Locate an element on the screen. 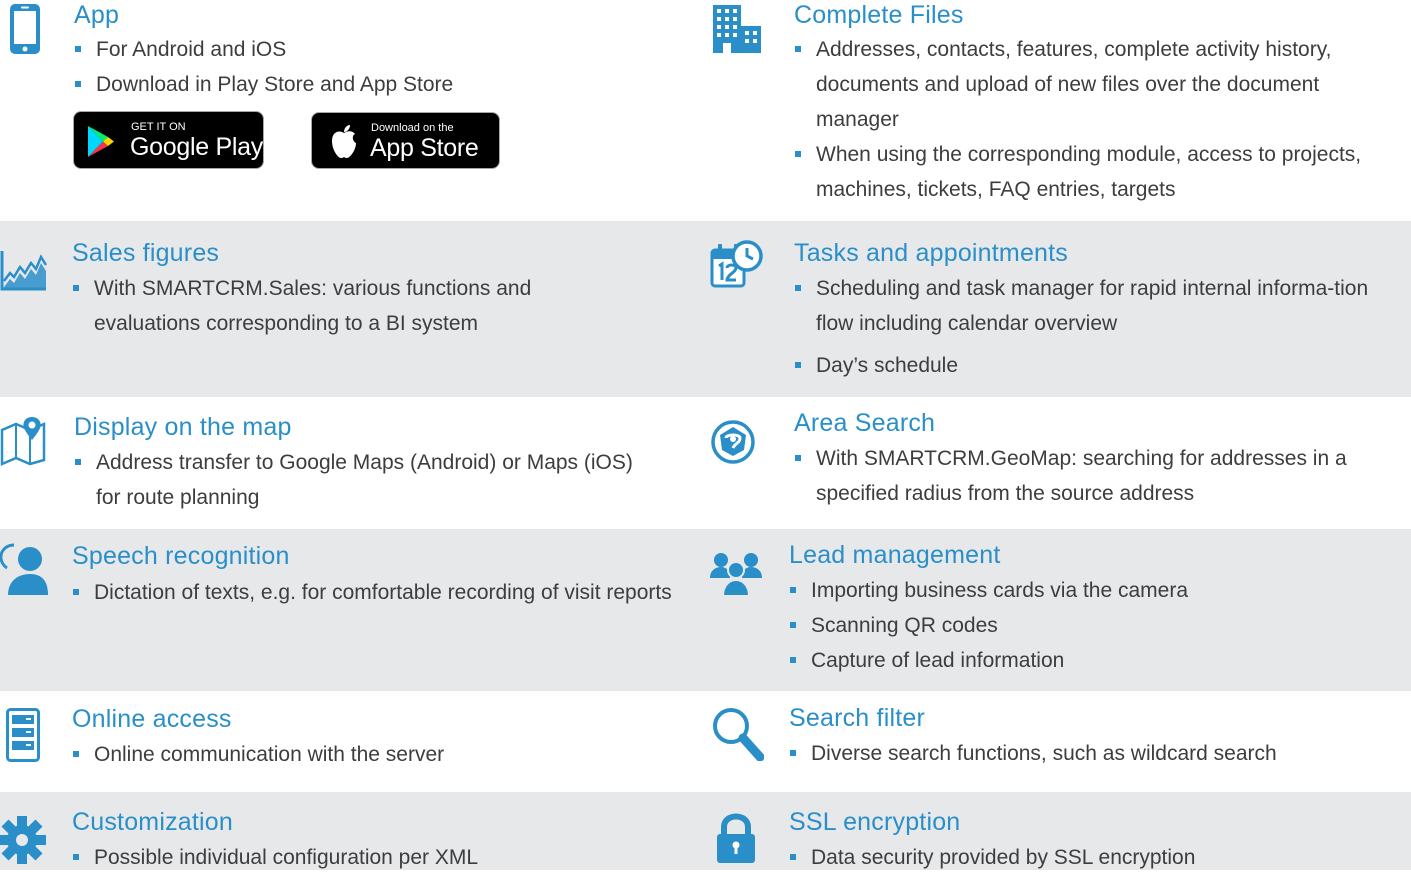 Image resolution: width=1411 pixels, height=875 pixels. list-item: Scanning QR codes is located at coordinates (1092, 625).